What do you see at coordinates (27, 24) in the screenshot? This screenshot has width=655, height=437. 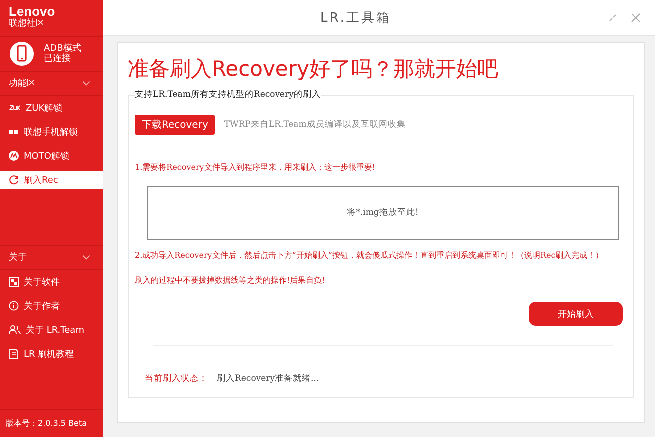 I see `brand-subtitle: 联想社区` at bounding box center [27, 24].